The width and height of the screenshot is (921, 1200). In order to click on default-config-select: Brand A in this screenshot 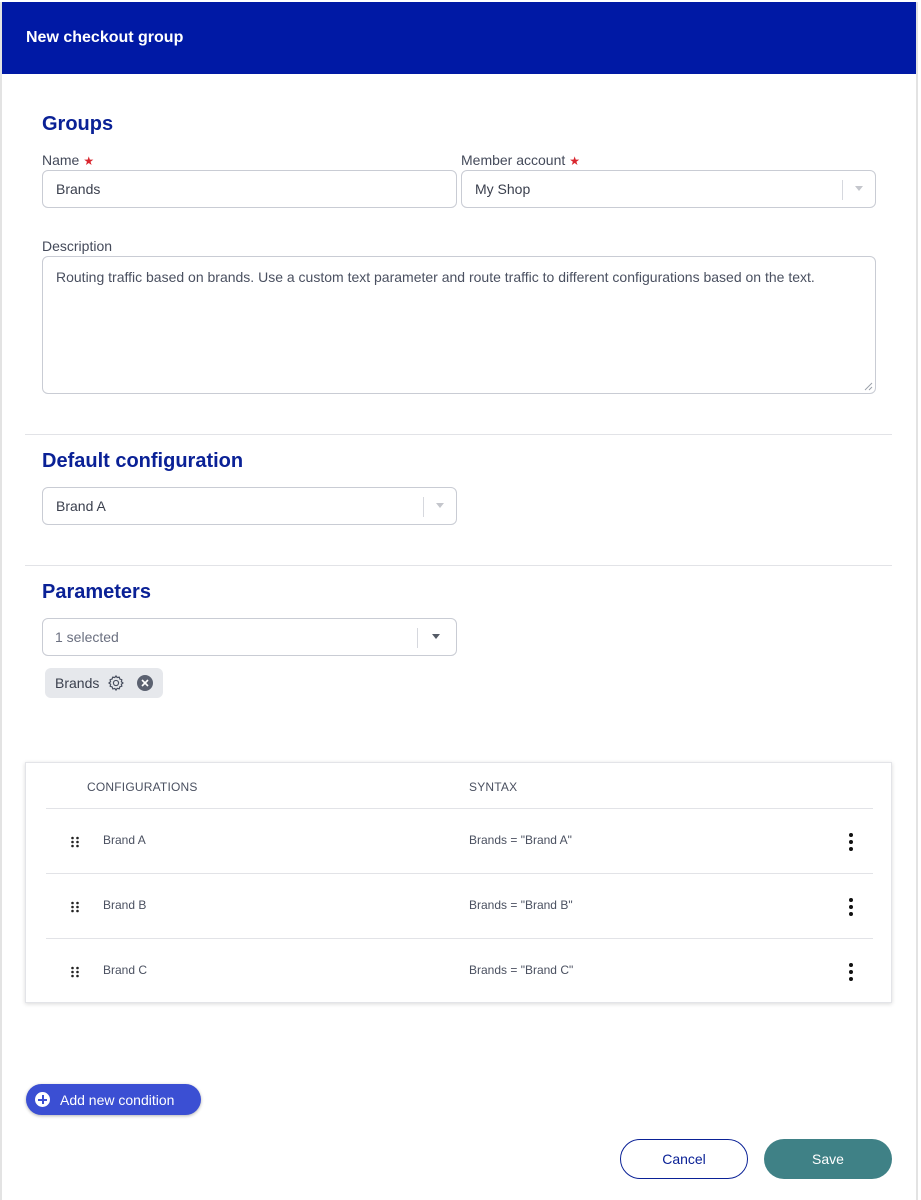, I will do `click(249, 506)`.